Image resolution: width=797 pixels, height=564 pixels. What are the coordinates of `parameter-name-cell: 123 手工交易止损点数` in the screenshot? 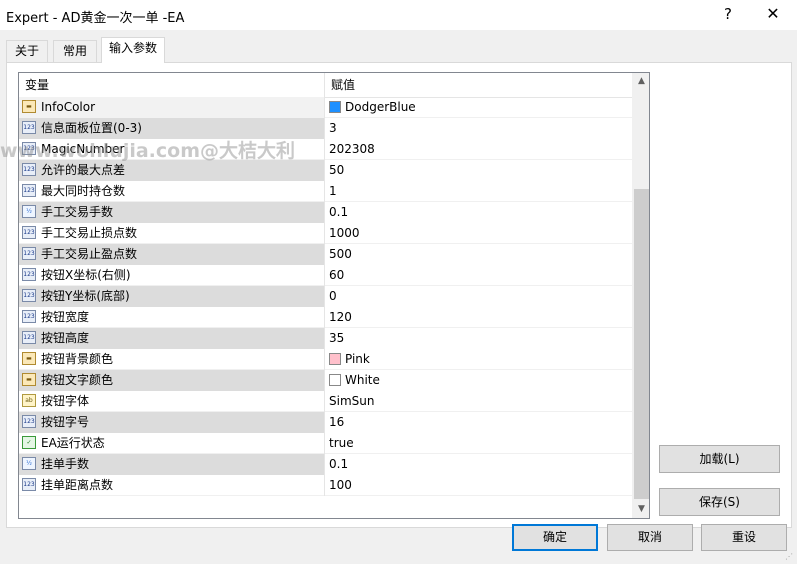 It's located at (171, 233).